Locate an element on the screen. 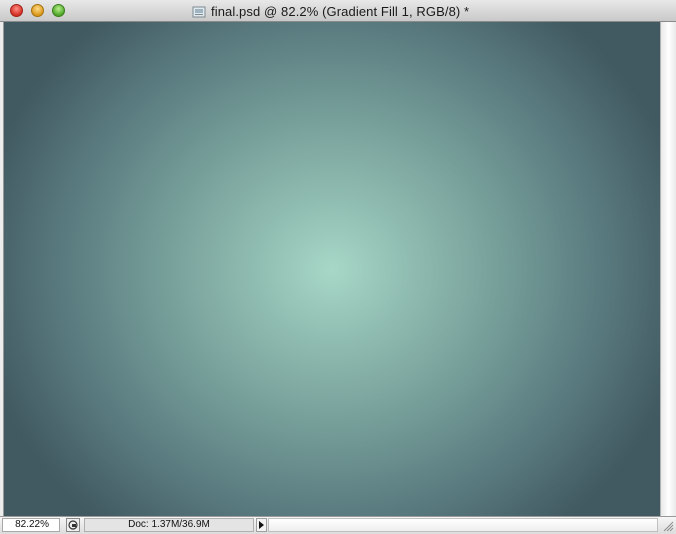 The width and height of the screenshot is (676, 534). status-menu-icon is located at coordinates (73, 525).